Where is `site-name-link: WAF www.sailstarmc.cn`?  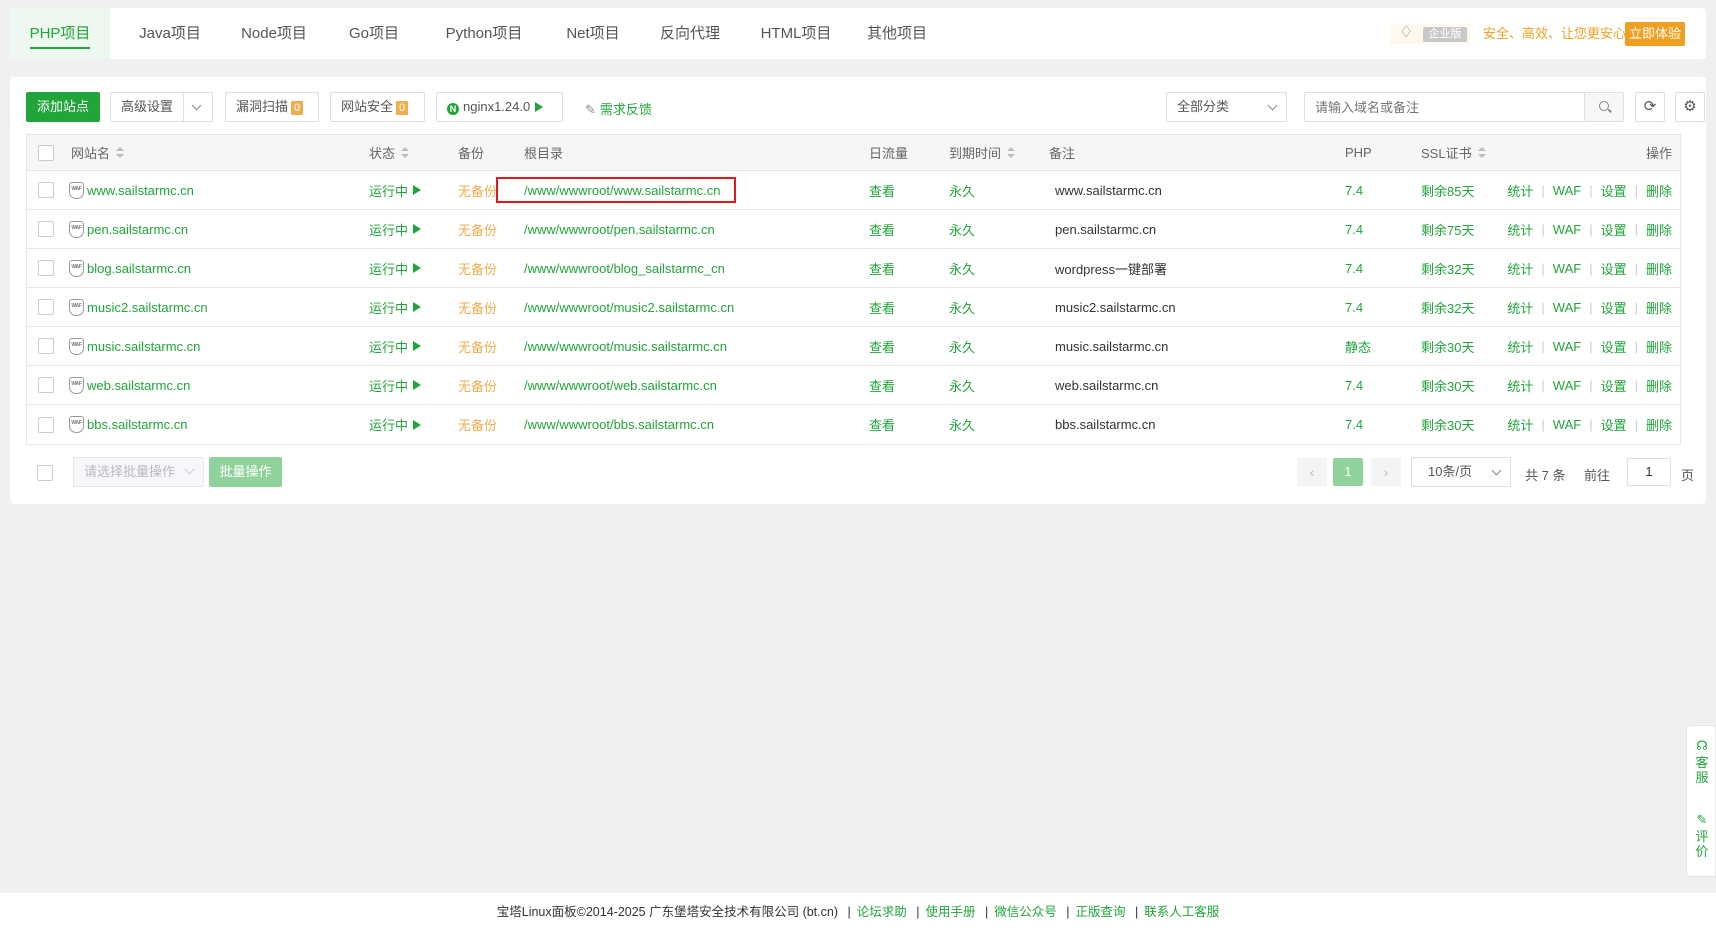 site-name-link: WAF www.sailstarmc.cn is located at coordinates (131, 190).